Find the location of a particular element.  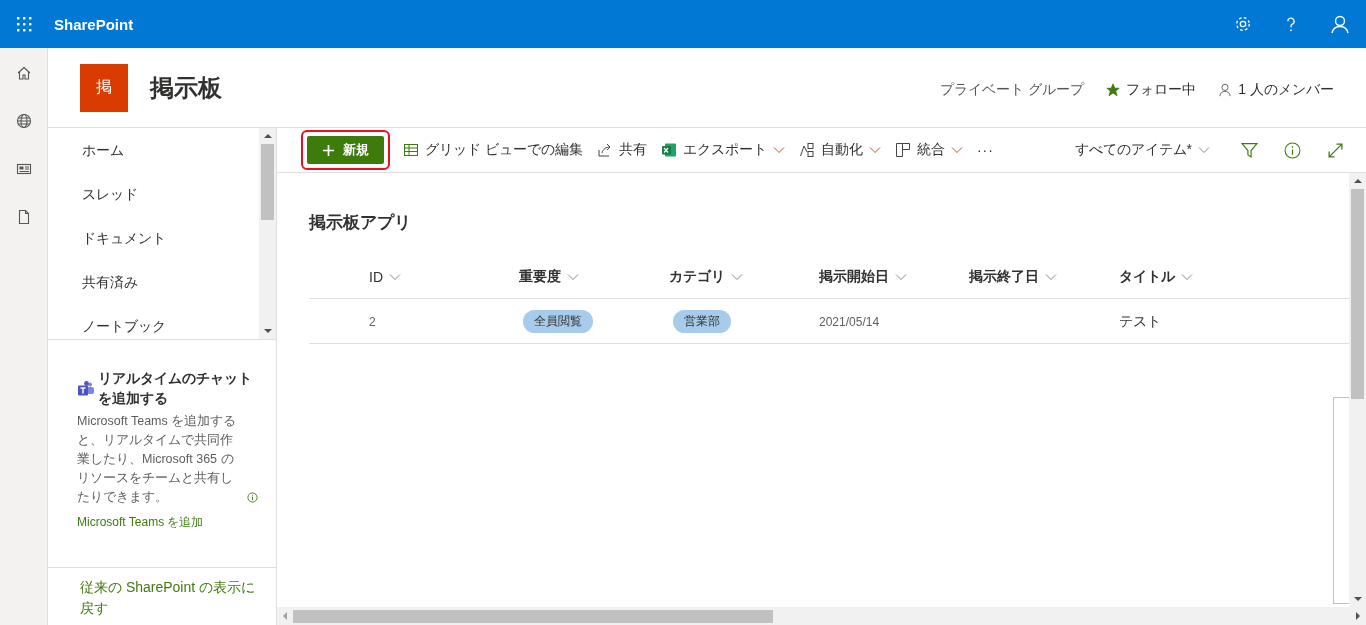

command-button: 共有 is located at coordinates (621, 150).